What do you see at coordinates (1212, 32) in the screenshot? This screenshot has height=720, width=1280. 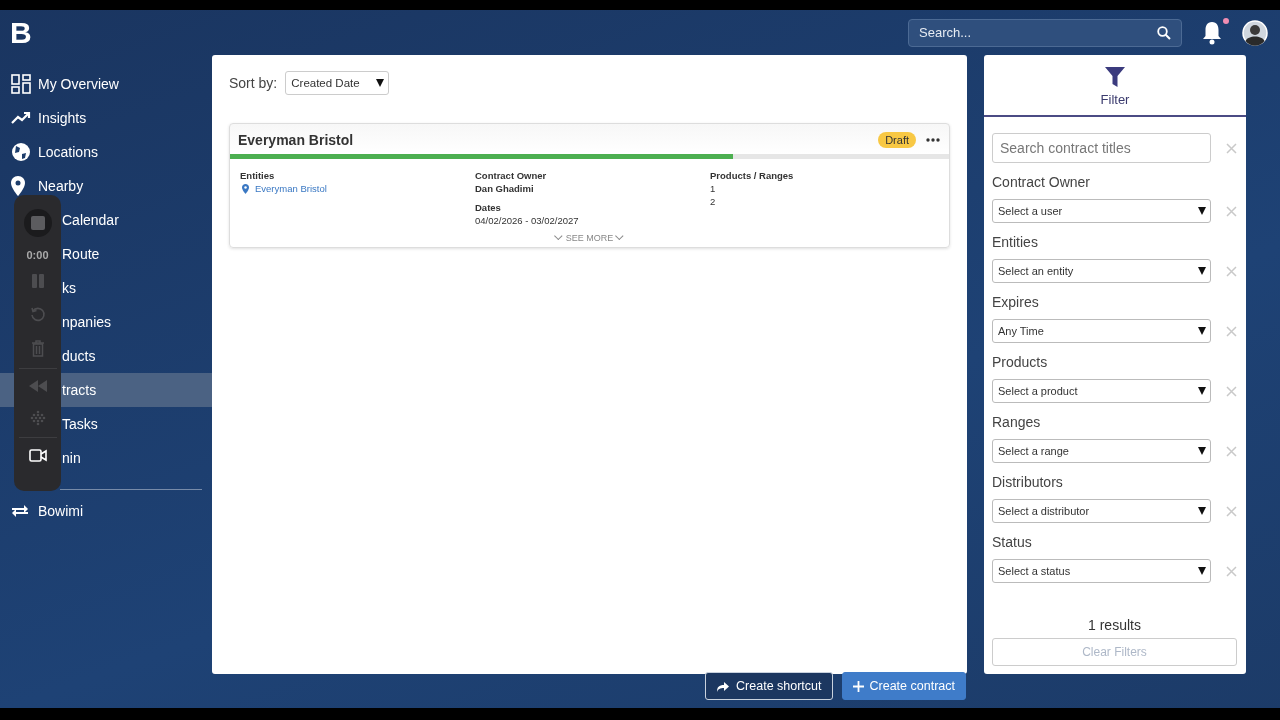 I see `bell-icon` at bounding box center [1212, 32].